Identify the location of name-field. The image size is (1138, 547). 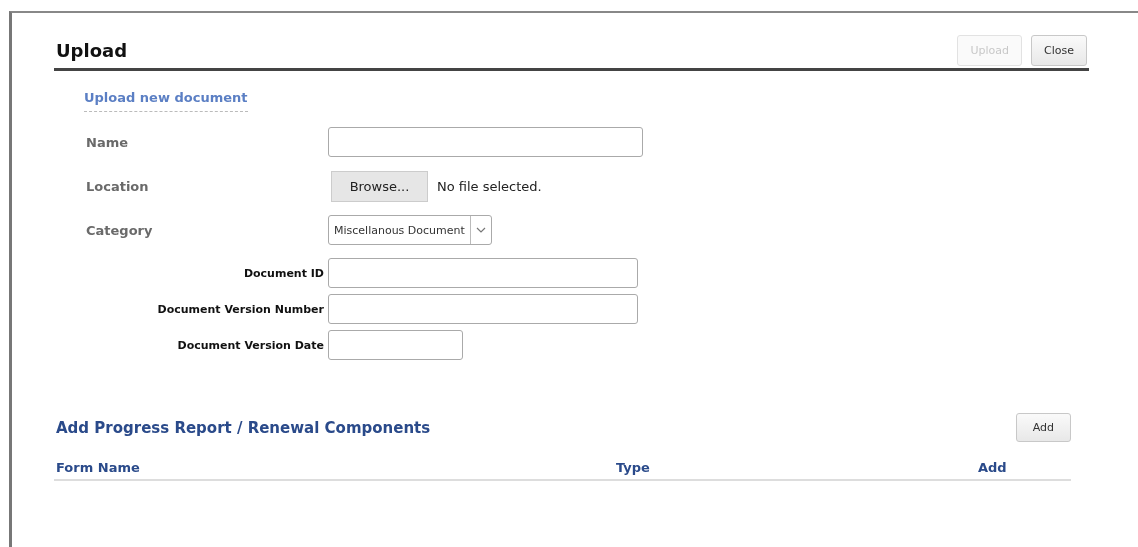
(485, 142).